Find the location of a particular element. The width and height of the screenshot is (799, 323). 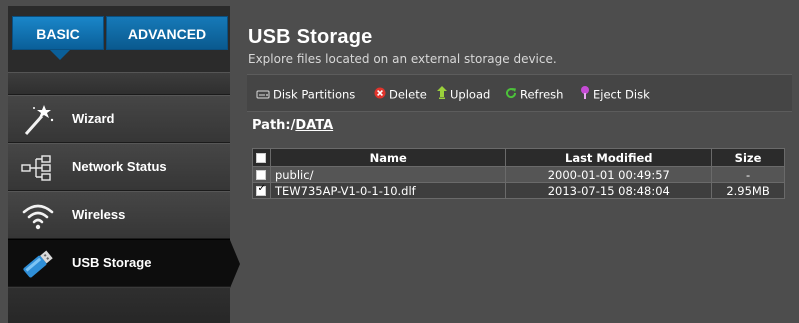

sidebar-item-label: USB Storage is located at coordinates (112, 262).